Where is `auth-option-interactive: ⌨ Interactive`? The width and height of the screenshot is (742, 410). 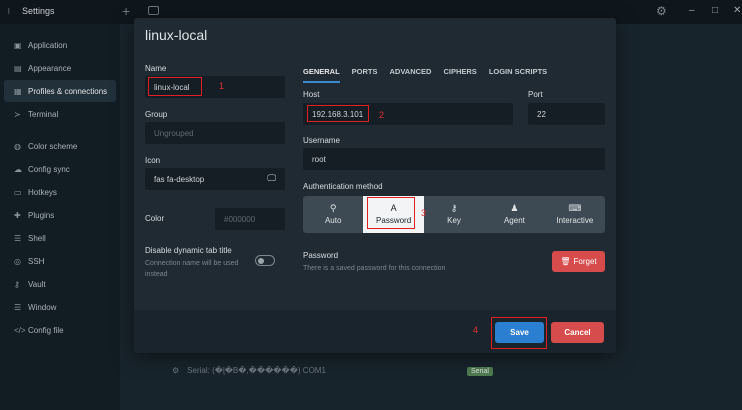
auth-option-interactive: ⌨ Interactive is located at coordinates (574, 214).